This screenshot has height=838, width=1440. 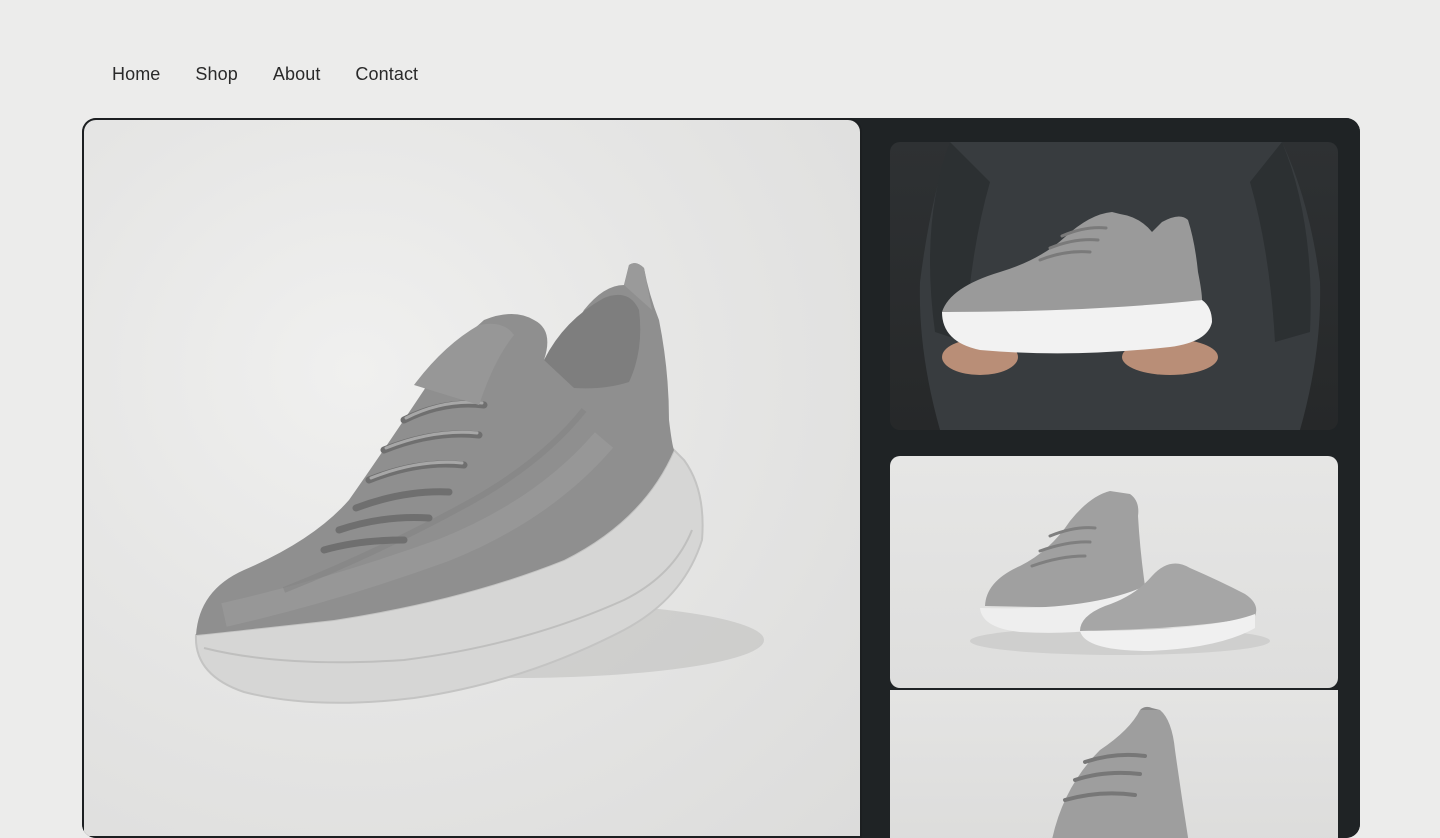 I want to click on shoe-held-image, so click(x=1120, y=286).